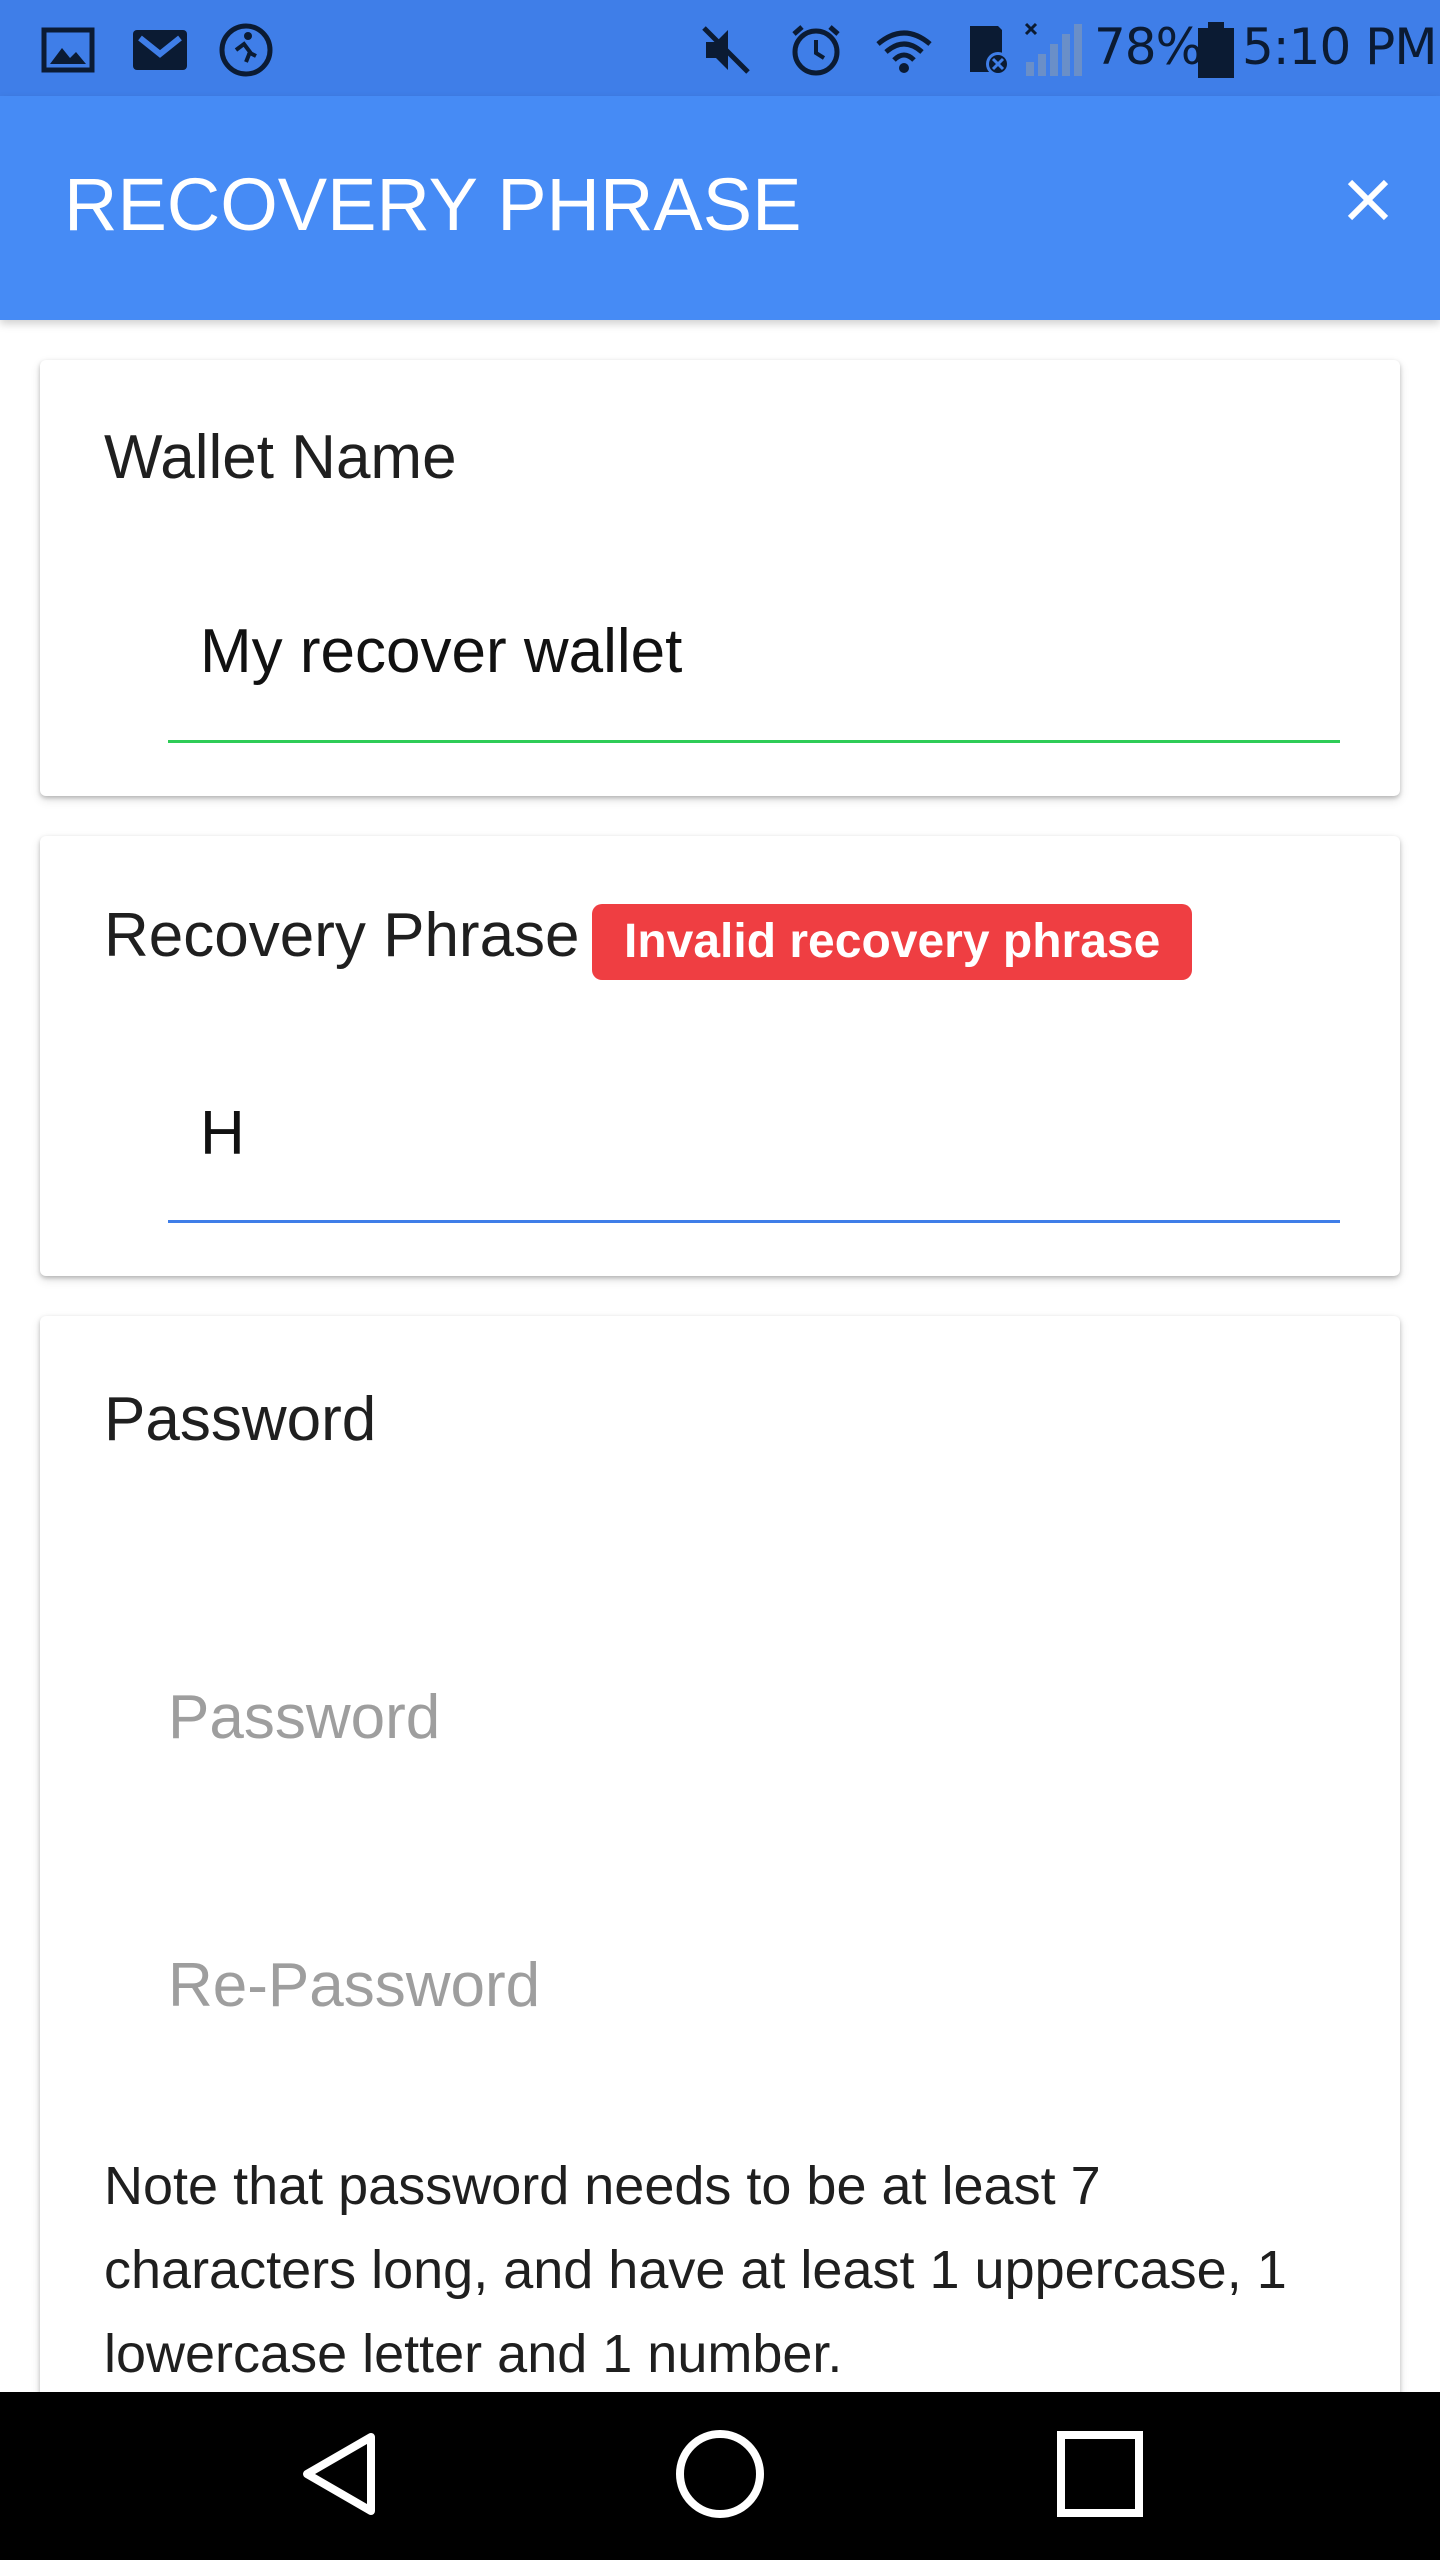 This screenshot has width=1440, height=2560. I want to click on home-icon, so click(720, 2476).